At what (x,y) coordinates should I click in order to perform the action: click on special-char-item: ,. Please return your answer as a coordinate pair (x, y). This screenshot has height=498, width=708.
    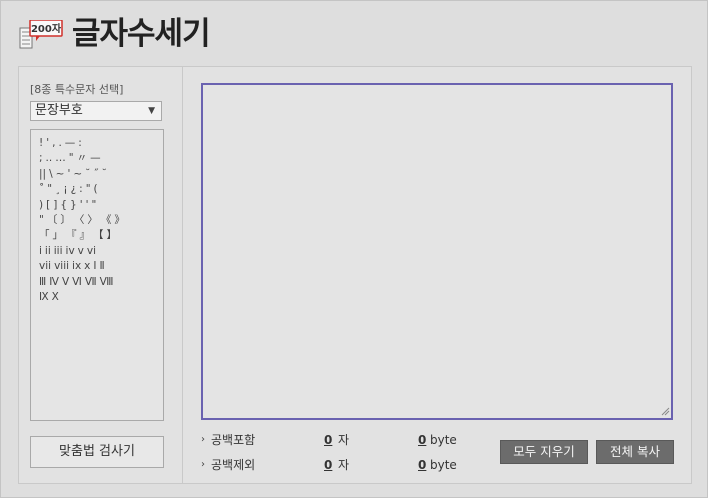
    Looking at the image, I should click on (53, 143).